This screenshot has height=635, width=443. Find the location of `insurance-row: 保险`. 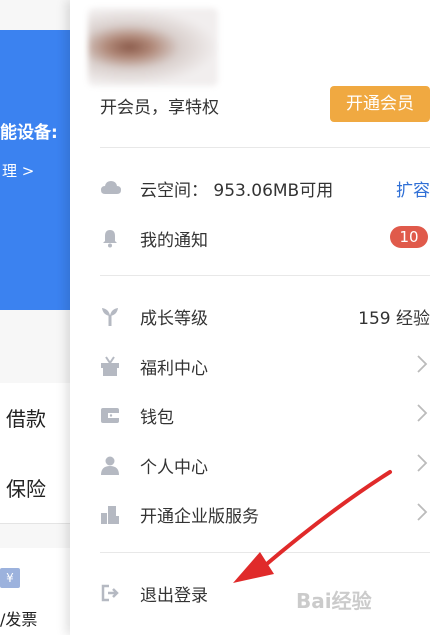

insurance-row: 保险 is located at coordinates (35, 488).